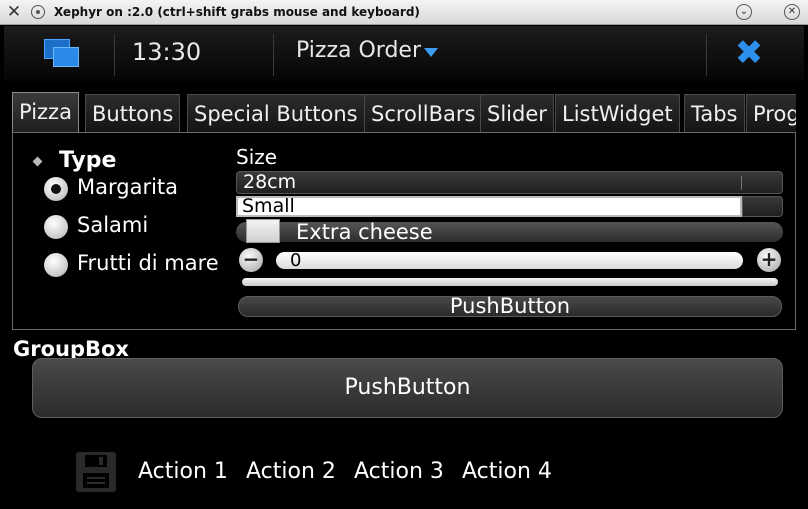 The width and height of the screenshot is (808, 509). What do you see at coordinates (14, 12) in the screenshot?
I see `x-logo-icon: ✕` at bounding box center [14, 12].